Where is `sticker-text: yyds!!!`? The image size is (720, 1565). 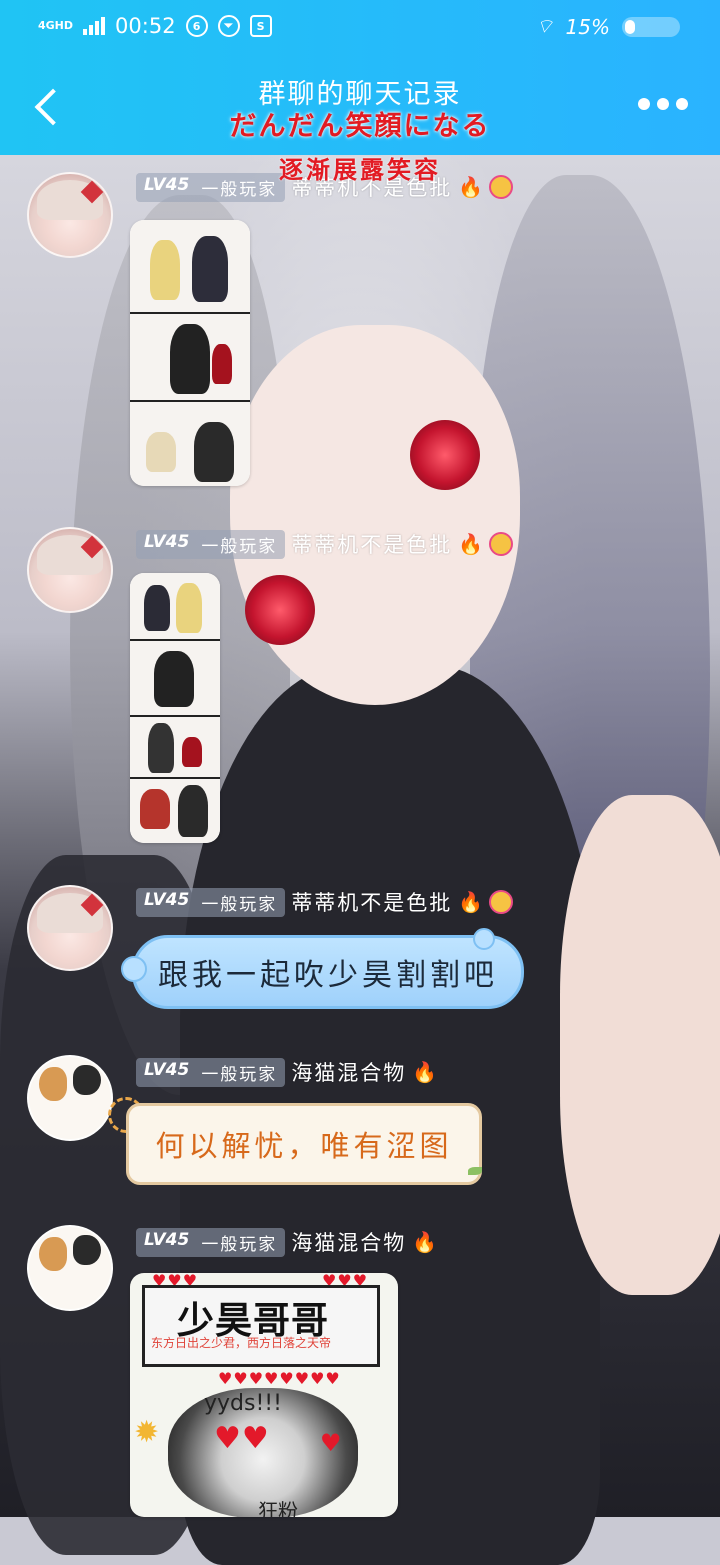
sticker-text: yyds!!! is located at coordinates (243, 1403).